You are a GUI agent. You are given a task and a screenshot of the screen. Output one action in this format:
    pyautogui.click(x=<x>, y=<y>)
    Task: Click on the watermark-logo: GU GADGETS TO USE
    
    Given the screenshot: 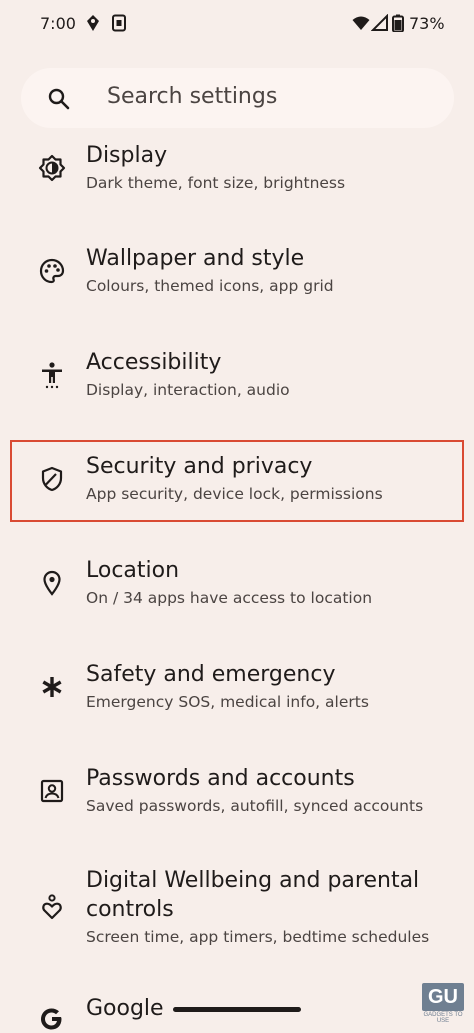 What is the action you would take?
    pyautogui.click(x=443, y=1003)
    